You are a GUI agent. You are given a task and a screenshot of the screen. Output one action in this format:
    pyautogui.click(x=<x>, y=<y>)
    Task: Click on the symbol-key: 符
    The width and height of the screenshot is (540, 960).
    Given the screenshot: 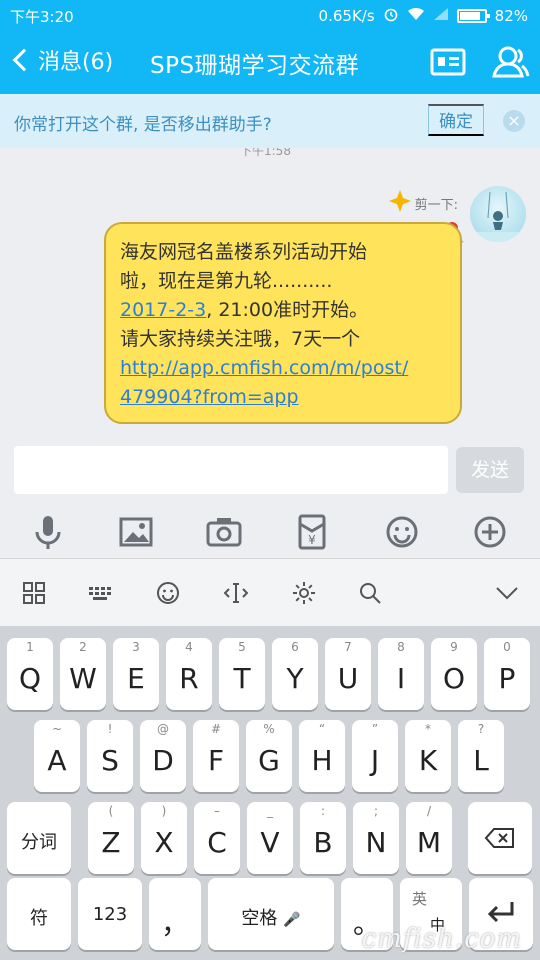 What is the action you would take?
    pyautogui.click(x=39, y=914)
    